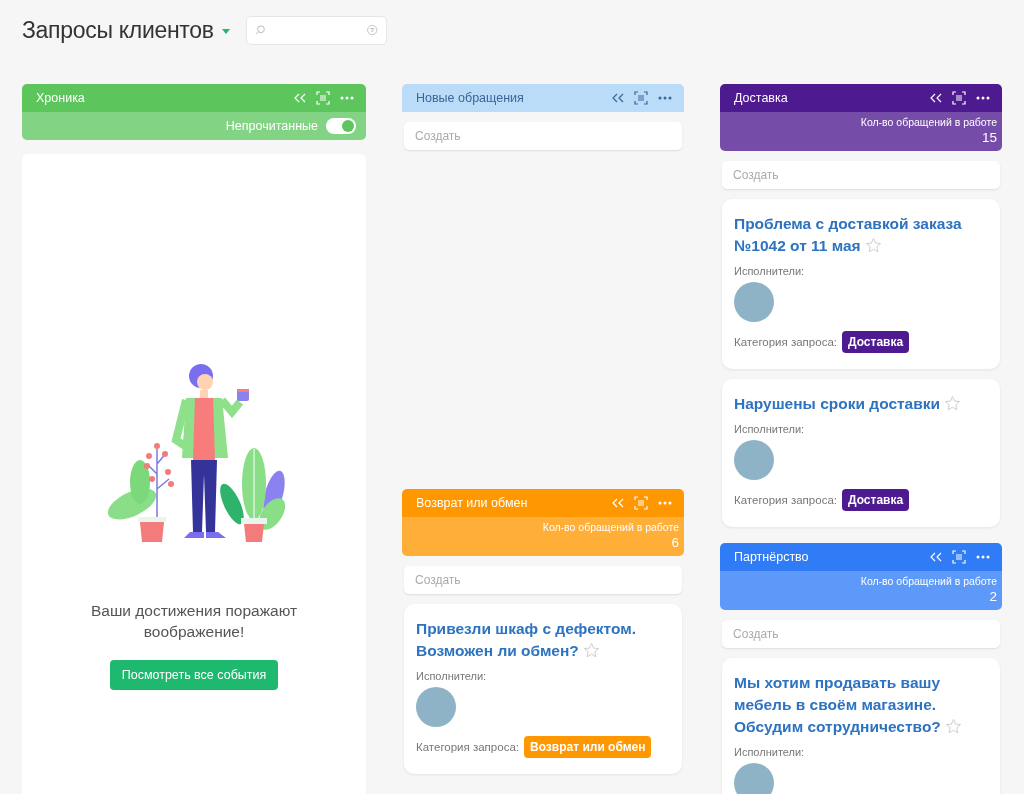 This screenshot has height=794, width=1024. I want to click on toggle-switch, so click(341, 126).